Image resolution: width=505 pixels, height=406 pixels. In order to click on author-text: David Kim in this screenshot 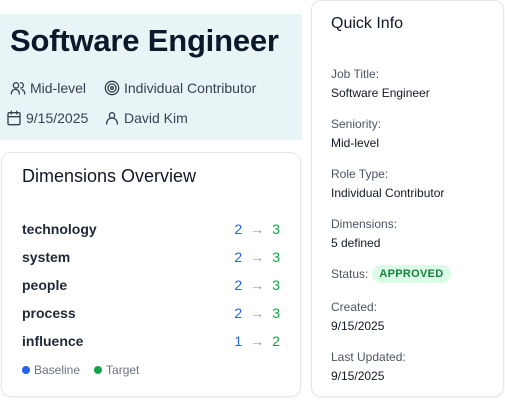, I will do `click(156, 118)`.